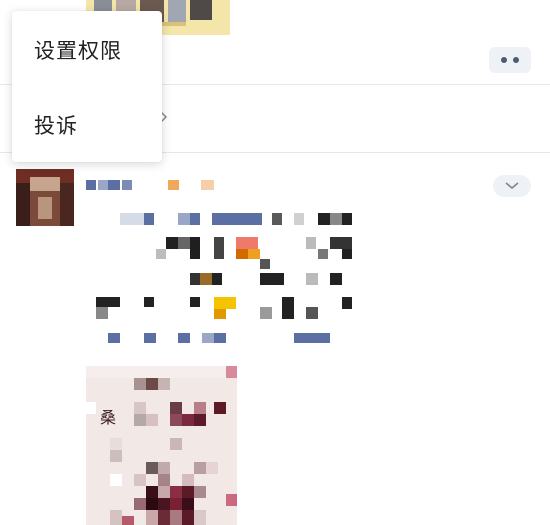  I want to click on menu-item-complain: 投诉, so click(87, 125).